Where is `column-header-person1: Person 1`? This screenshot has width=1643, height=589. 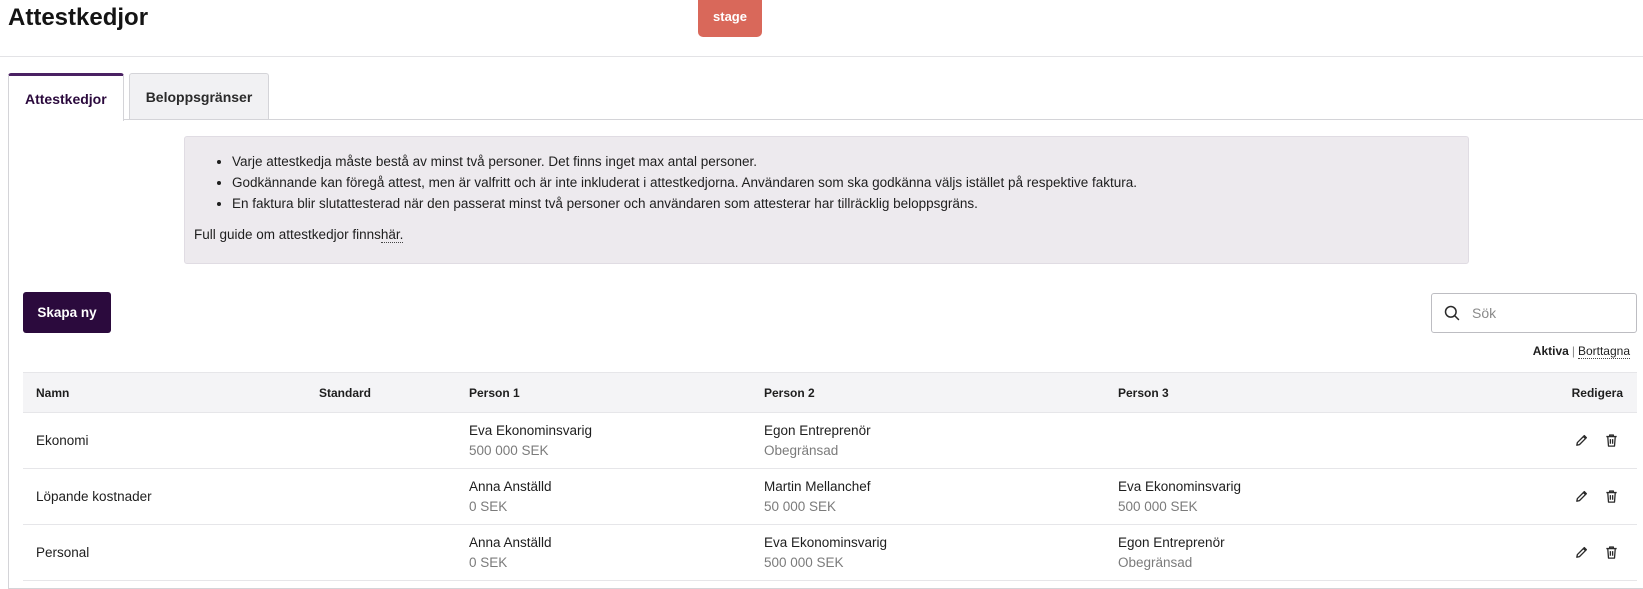
column-header-person1: Person 1 is located at coordinates (603, 392).